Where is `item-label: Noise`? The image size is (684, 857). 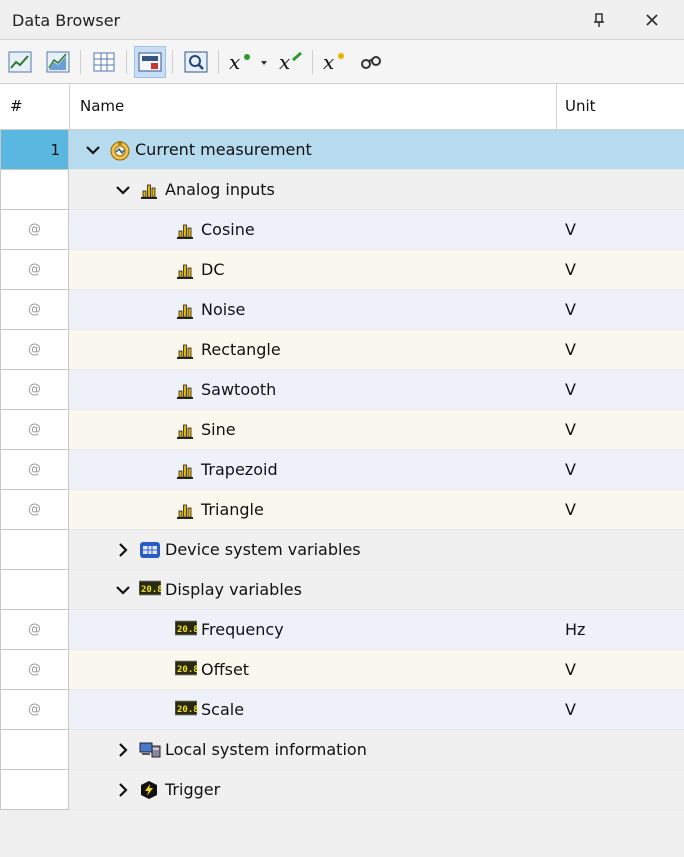 item-label: Noise is located at coordinates (223, 309).